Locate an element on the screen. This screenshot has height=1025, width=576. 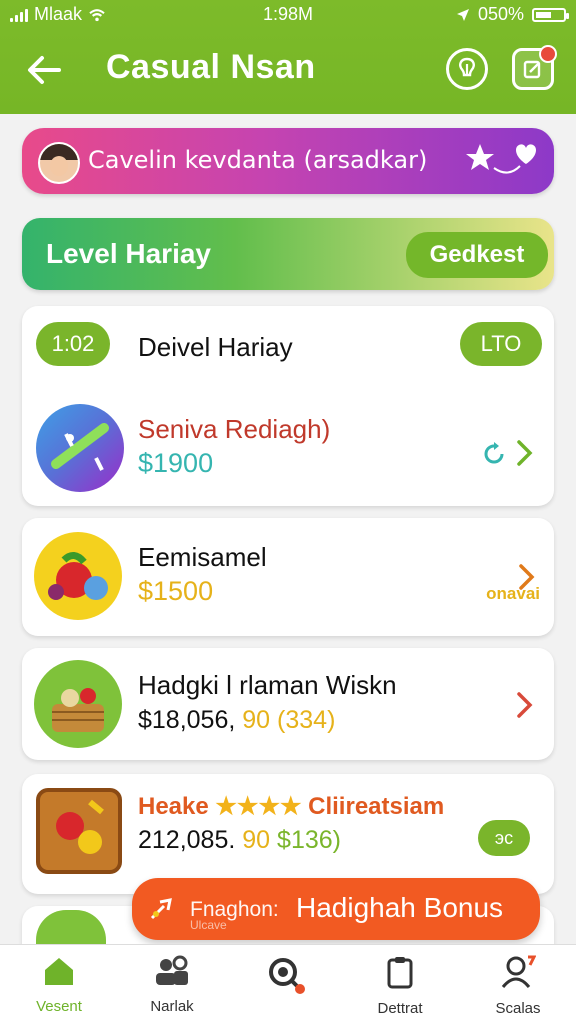
home-icon is located at coordinates (59, 971).